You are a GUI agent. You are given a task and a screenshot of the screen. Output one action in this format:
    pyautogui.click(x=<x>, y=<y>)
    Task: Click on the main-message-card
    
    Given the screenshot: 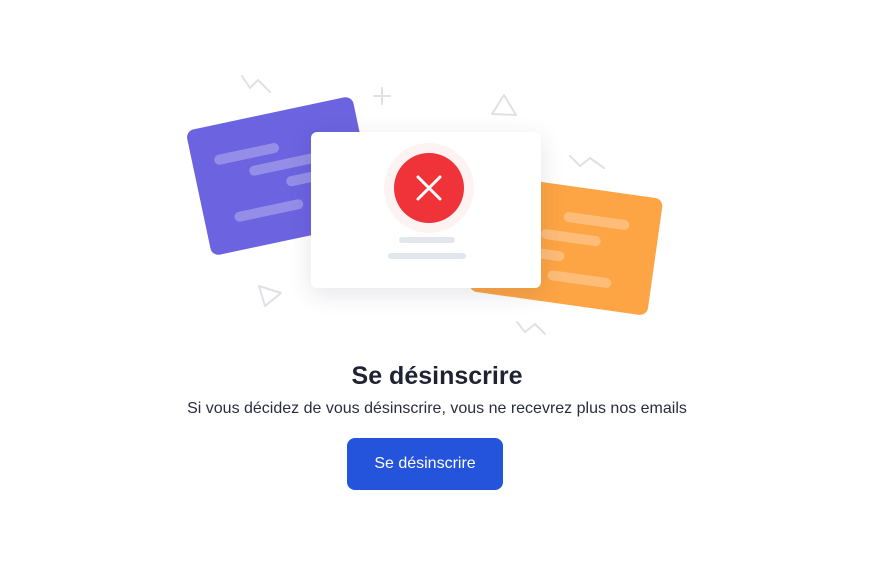 What is the action you would take?
    pyautogui.click(x=426, y=210)
    